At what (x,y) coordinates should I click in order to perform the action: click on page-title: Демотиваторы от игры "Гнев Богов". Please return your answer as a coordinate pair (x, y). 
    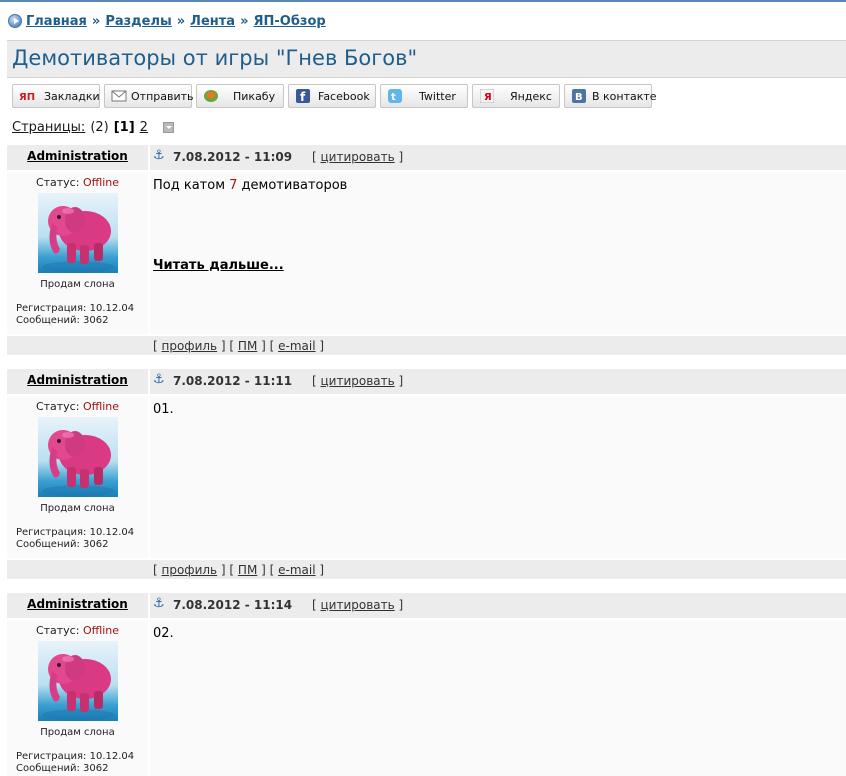
    Looking at the image, I should click on (215, 58).